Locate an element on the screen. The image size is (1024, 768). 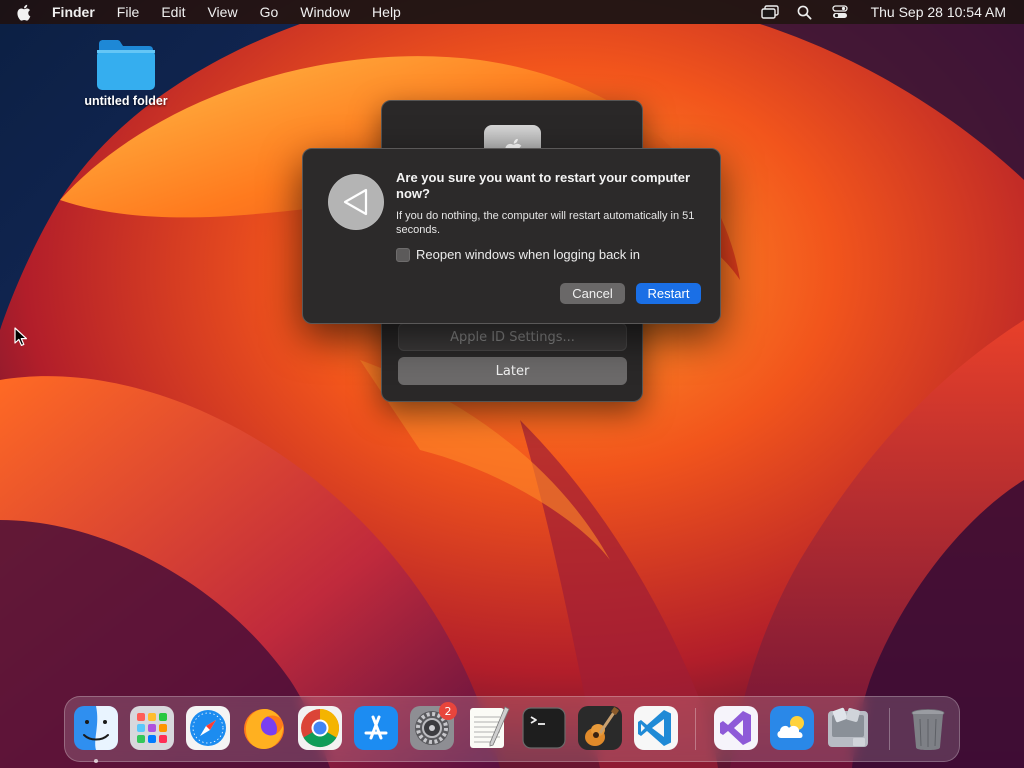
utility-icon is located at coordinates (848, 727).